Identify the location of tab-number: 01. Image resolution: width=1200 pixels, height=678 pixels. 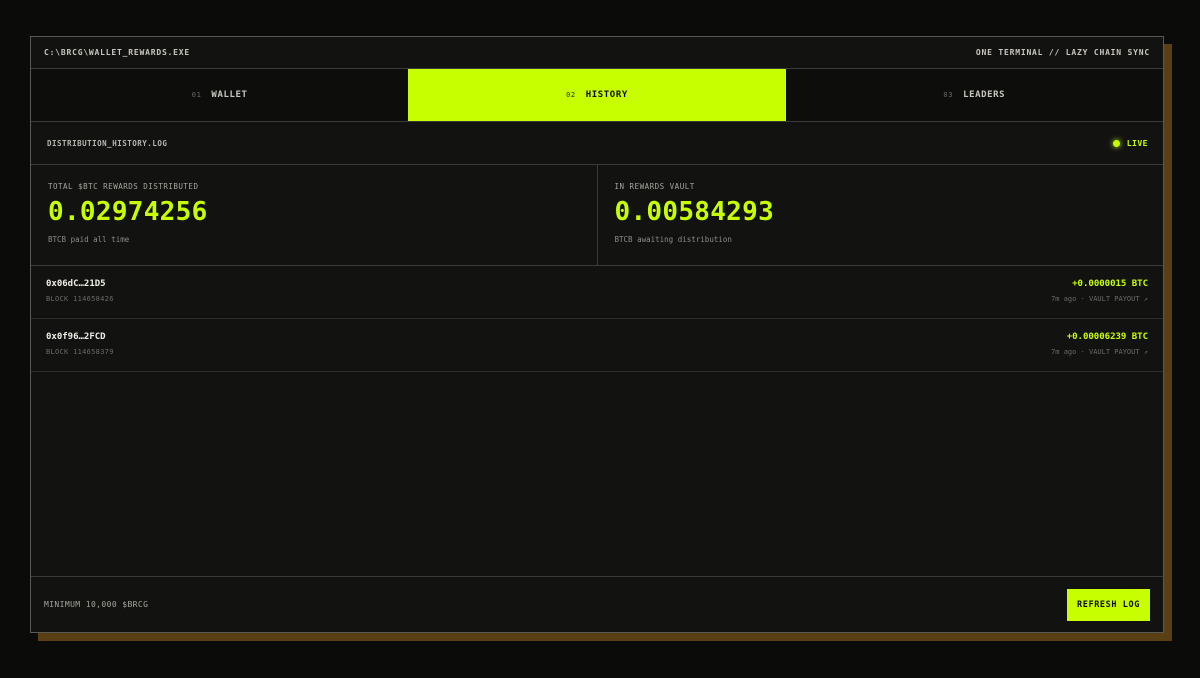
(196, 95).